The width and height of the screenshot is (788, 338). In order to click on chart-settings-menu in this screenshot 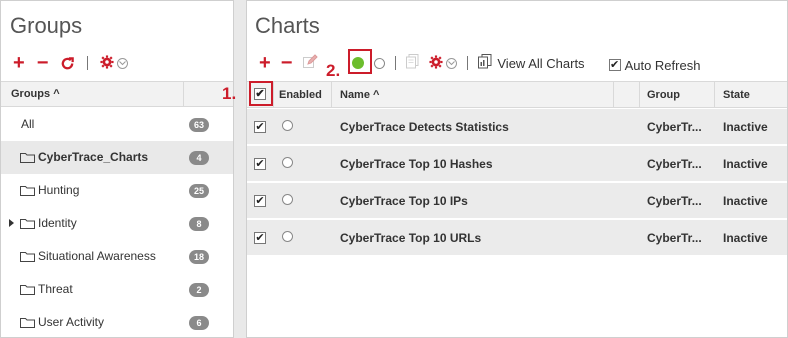, I will do `click(443, 63)`.